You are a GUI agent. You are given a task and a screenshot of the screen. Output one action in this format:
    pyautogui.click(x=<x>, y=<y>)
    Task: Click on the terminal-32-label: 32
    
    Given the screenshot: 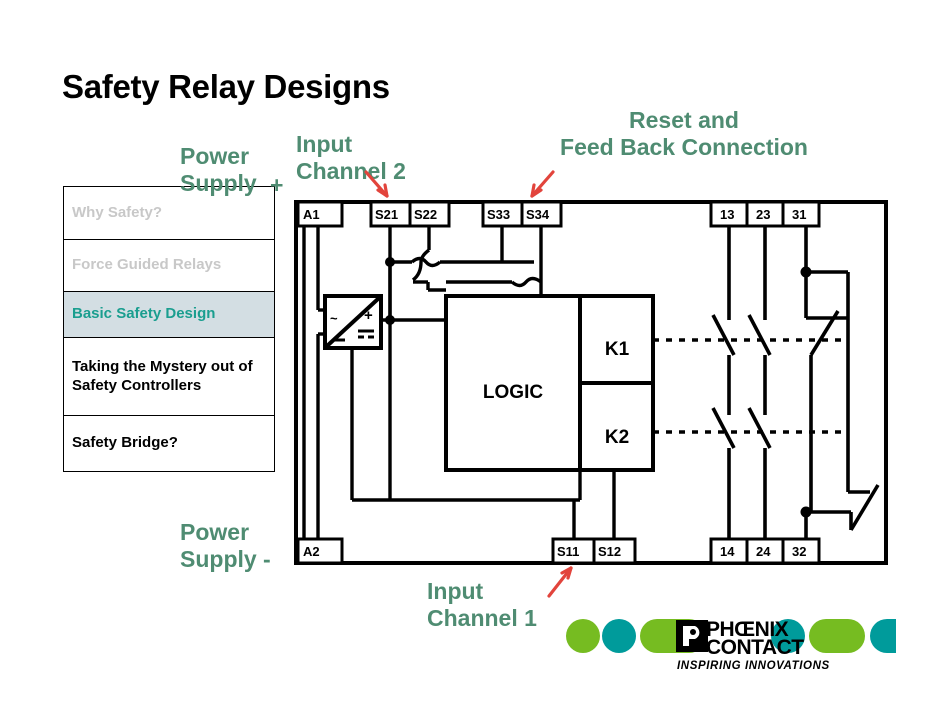 What is the action you would take?
    pyautogui.click(x=799, y=551)
    